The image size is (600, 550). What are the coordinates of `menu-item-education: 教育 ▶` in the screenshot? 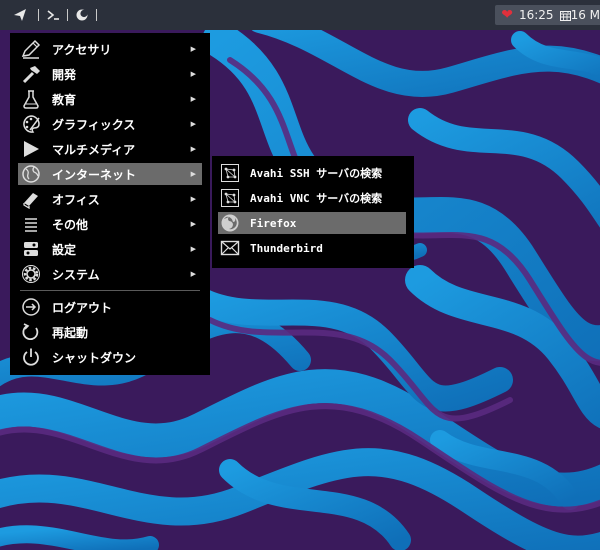 It's located at (110, 99).